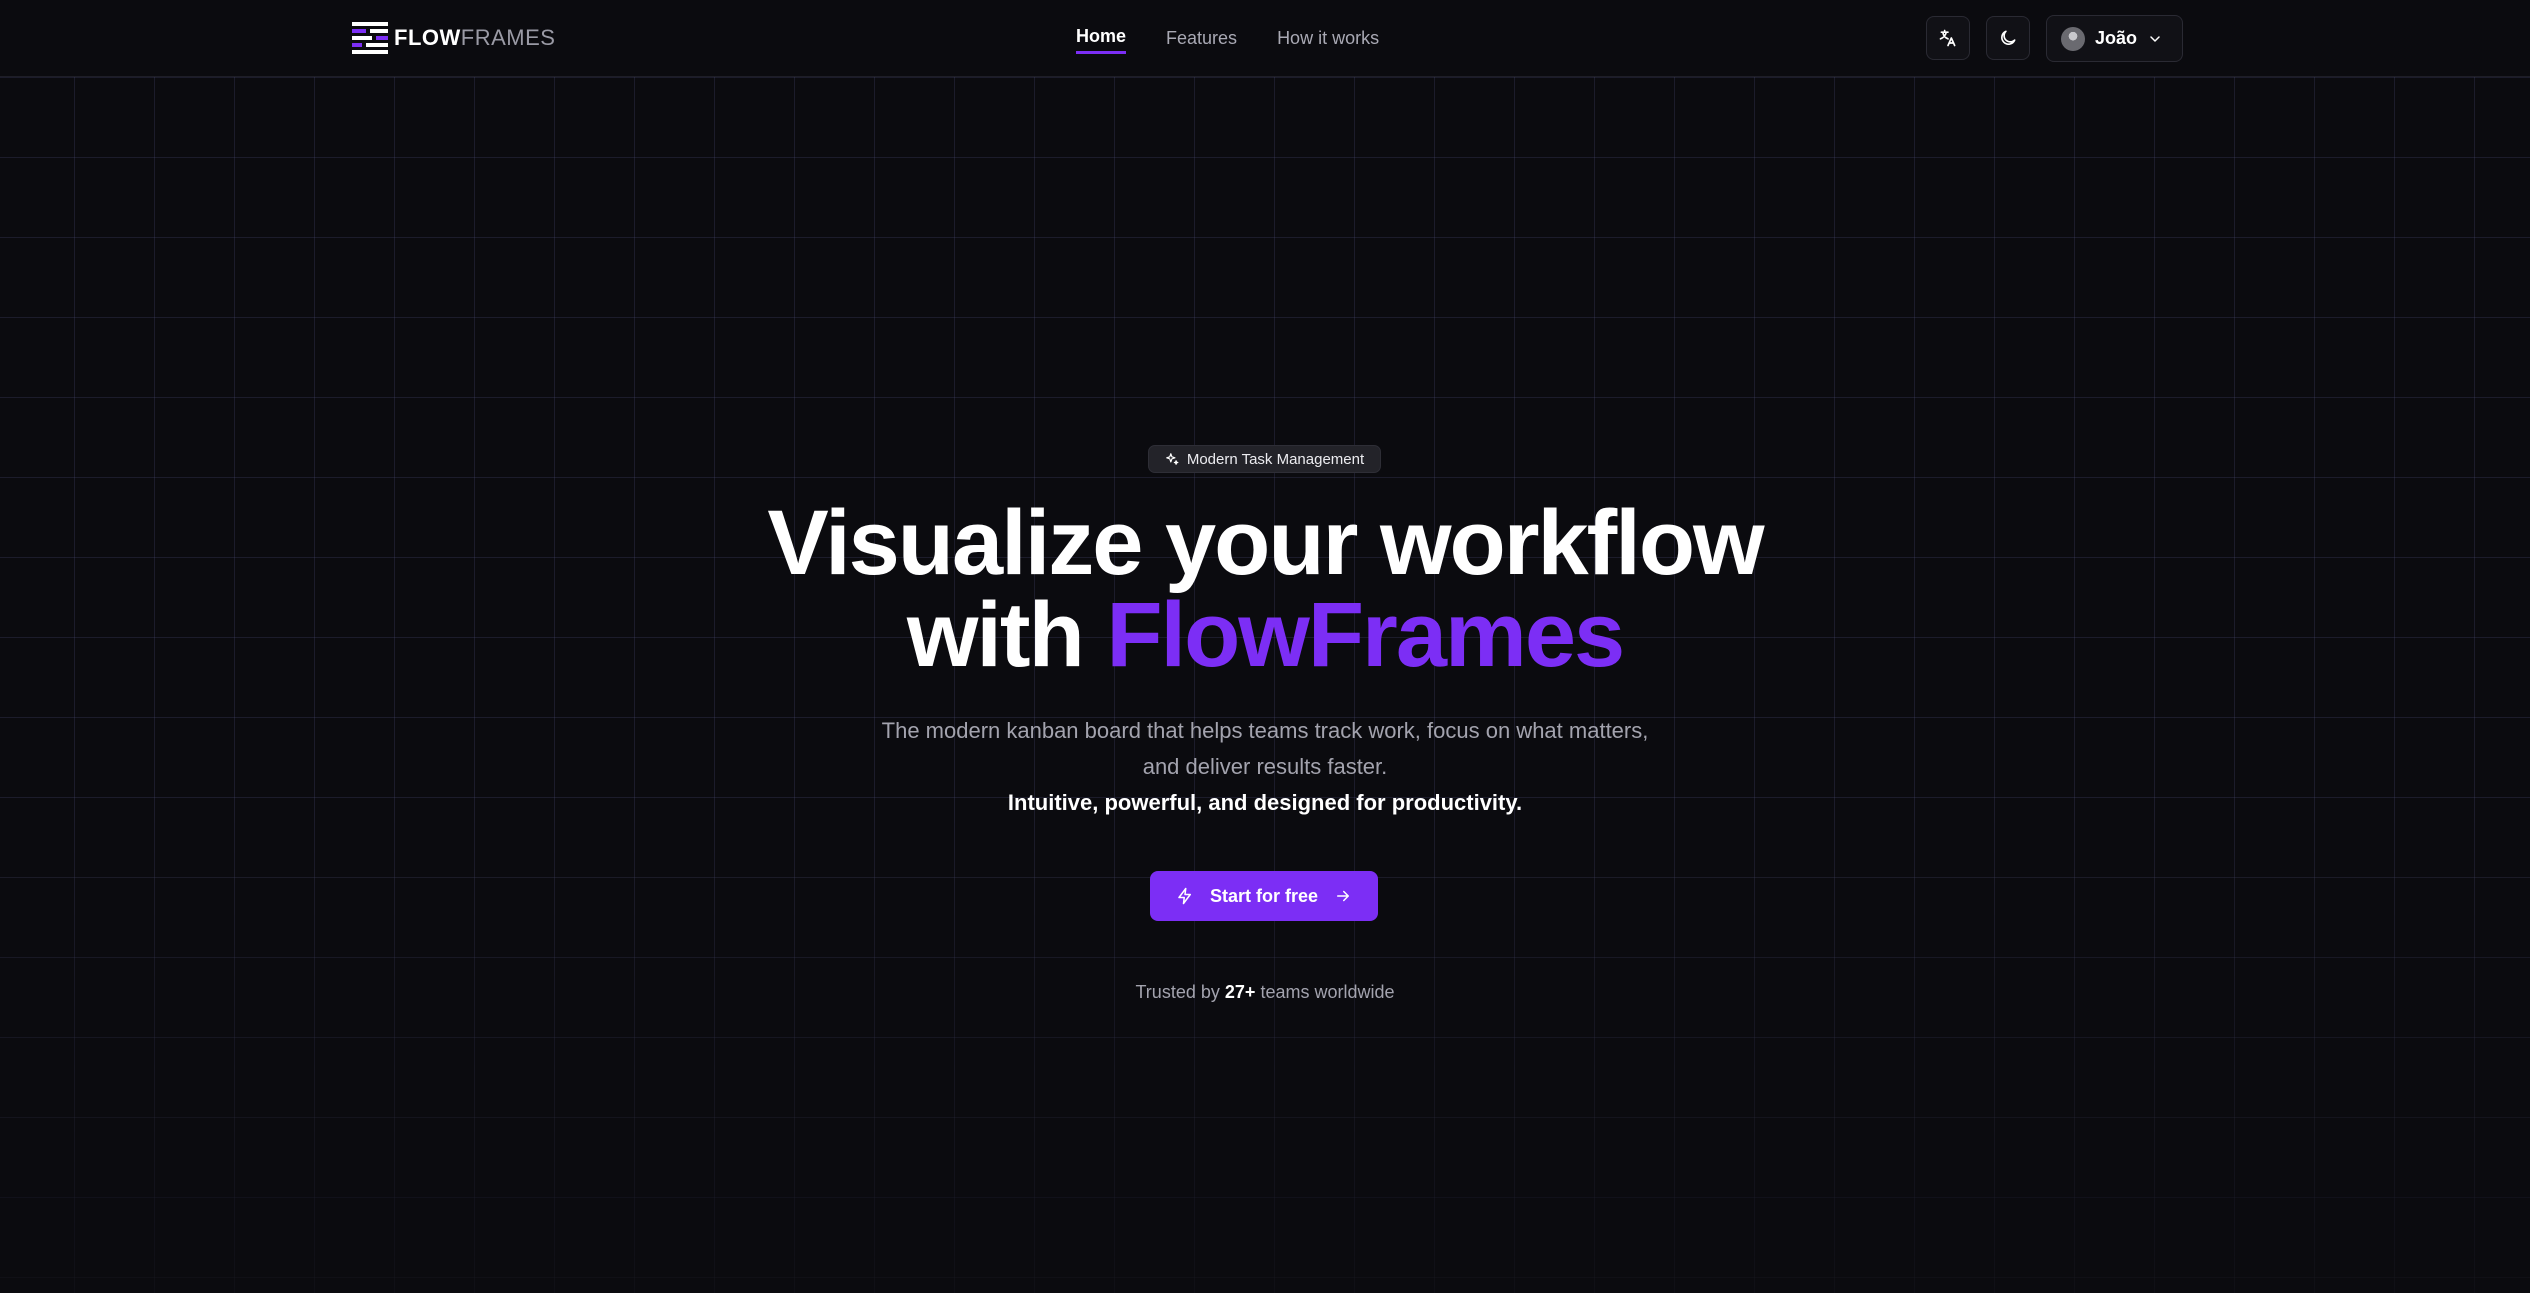  I want to click on cta-label: Start for free, so click(1264, 895).